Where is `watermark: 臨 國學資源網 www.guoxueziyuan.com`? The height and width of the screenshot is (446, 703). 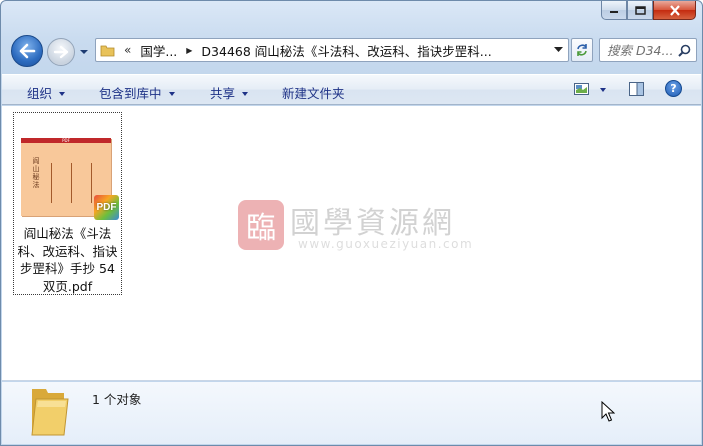
watermark: 臨 國學資源網 www.guoxueziyuan.com is located at coordinates (358, 228).